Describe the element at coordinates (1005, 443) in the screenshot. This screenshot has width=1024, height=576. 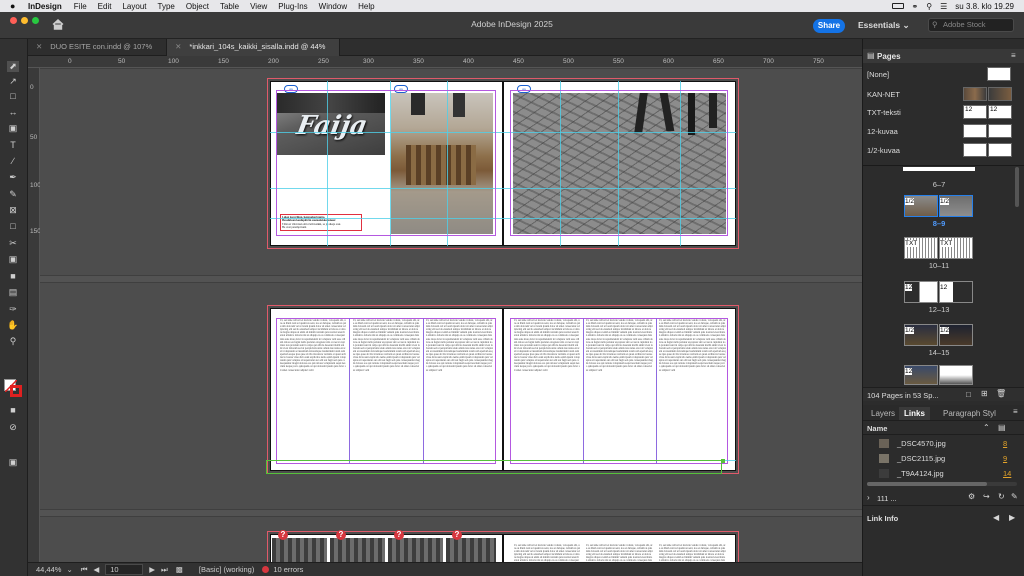
I see `link-page: 8` at that location.